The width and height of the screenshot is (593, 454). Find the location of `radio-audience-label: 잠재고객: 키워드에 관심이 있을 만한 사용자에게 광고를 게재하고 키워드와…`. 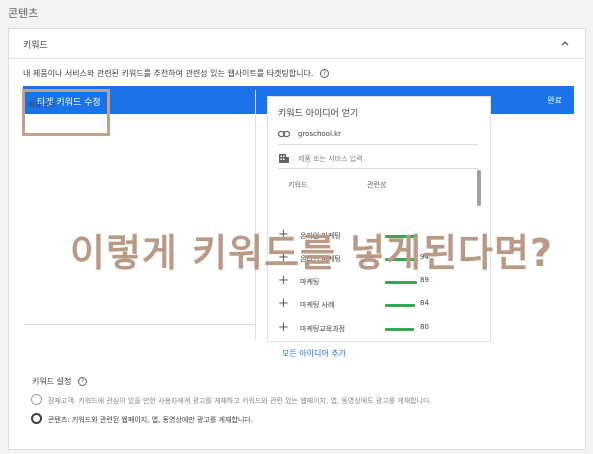

radio-audience-label: 잠재고객: 키워드에 관심이 있을 만한 사용자에게 광고를 게재하고 키워드와… is located at coordinates (240, 401).